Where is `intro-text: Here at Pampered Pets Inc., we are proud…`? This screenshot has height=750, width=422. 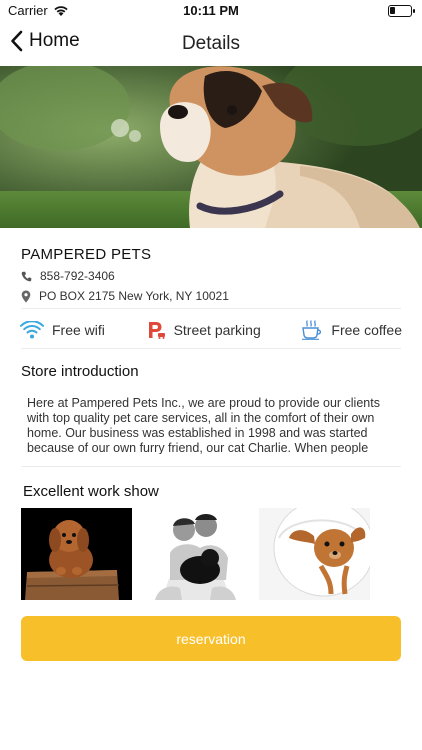 intro-text: Here at Pampered Pets Inc., we are proud… is located at coordinates (213, 425).